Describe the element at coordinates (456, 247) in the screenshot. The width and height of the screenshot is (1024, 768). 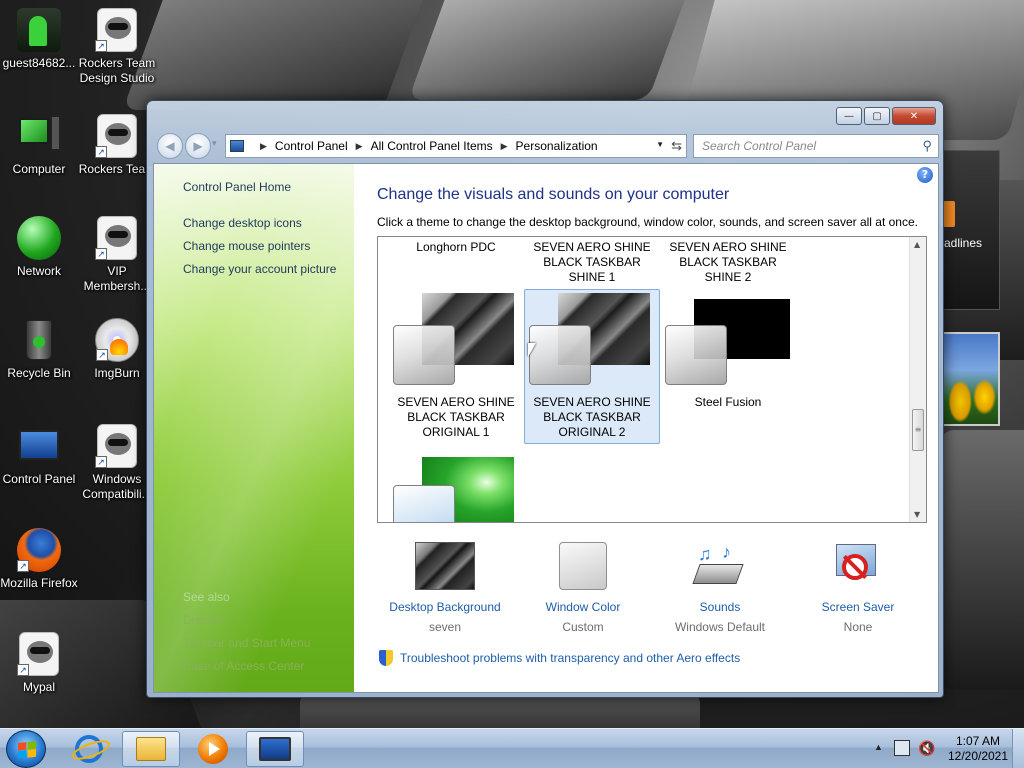
I see `theme-name: Longhorn PDC` at that location.